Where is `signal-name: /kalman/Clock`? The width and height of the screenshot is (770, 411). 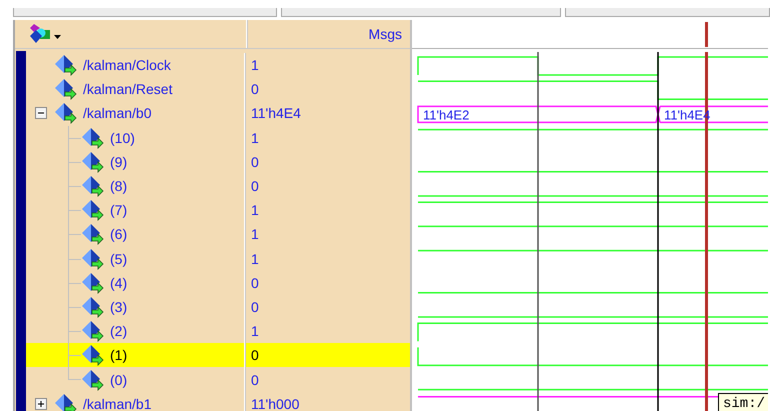 signal-name: /kalman/Clock is located at coordinates (127, 65).